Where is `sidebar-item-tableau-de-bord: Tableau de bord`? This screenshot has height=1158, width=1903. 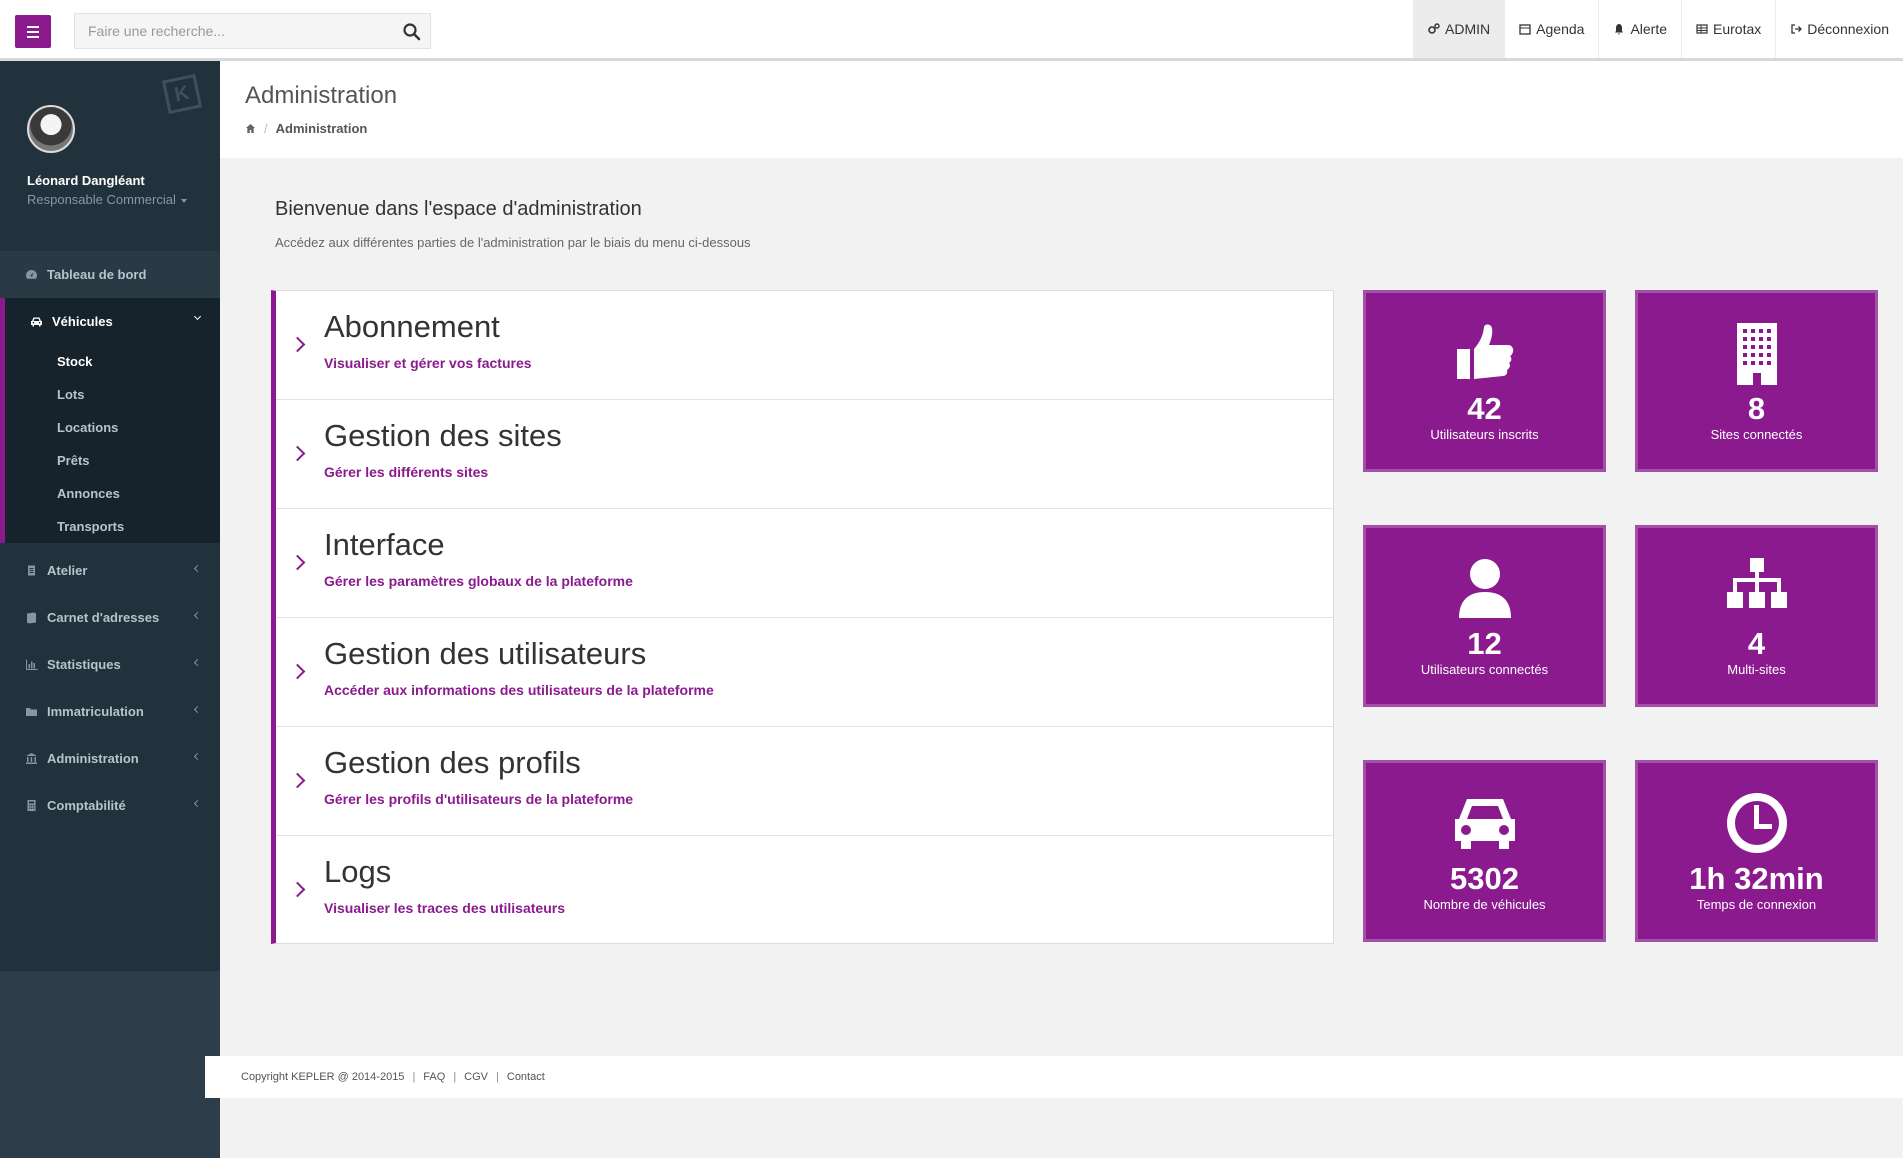 sidebar-item-tableau-de-bord: Tableau de bord is located at coordinates (110, 274).